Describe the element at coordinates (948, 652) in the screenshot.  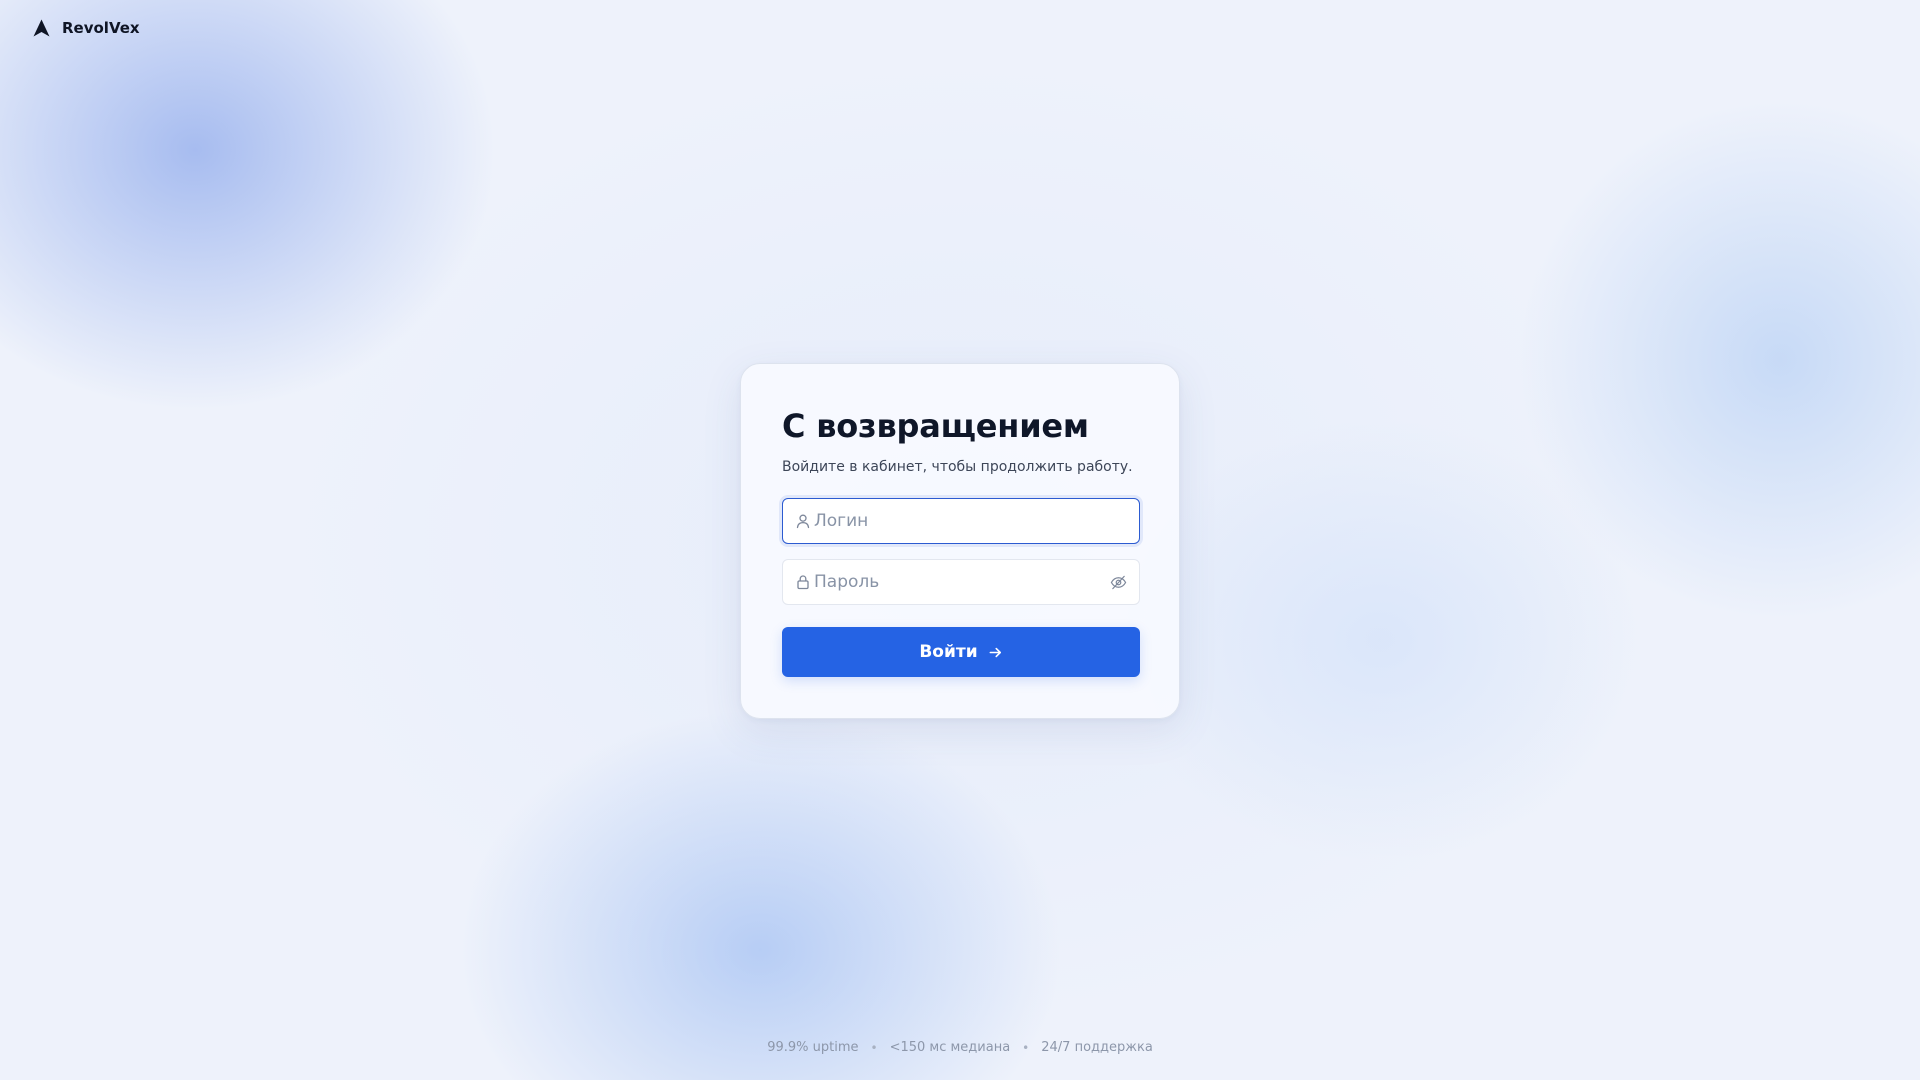
I see `login-button-label: Войти` at that location.